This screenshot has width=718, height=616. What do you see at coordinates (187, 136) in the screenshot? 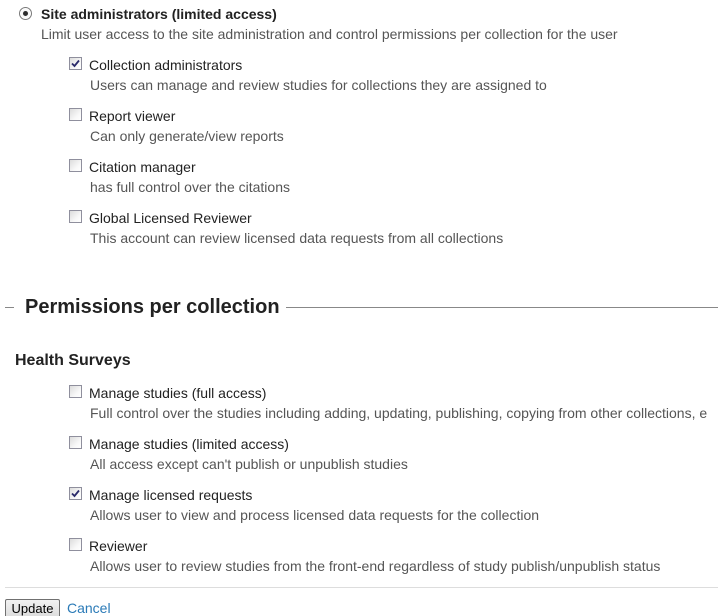
I see `report-viewer-description: Can only generate/view reports` at bounding box center [187, 136].